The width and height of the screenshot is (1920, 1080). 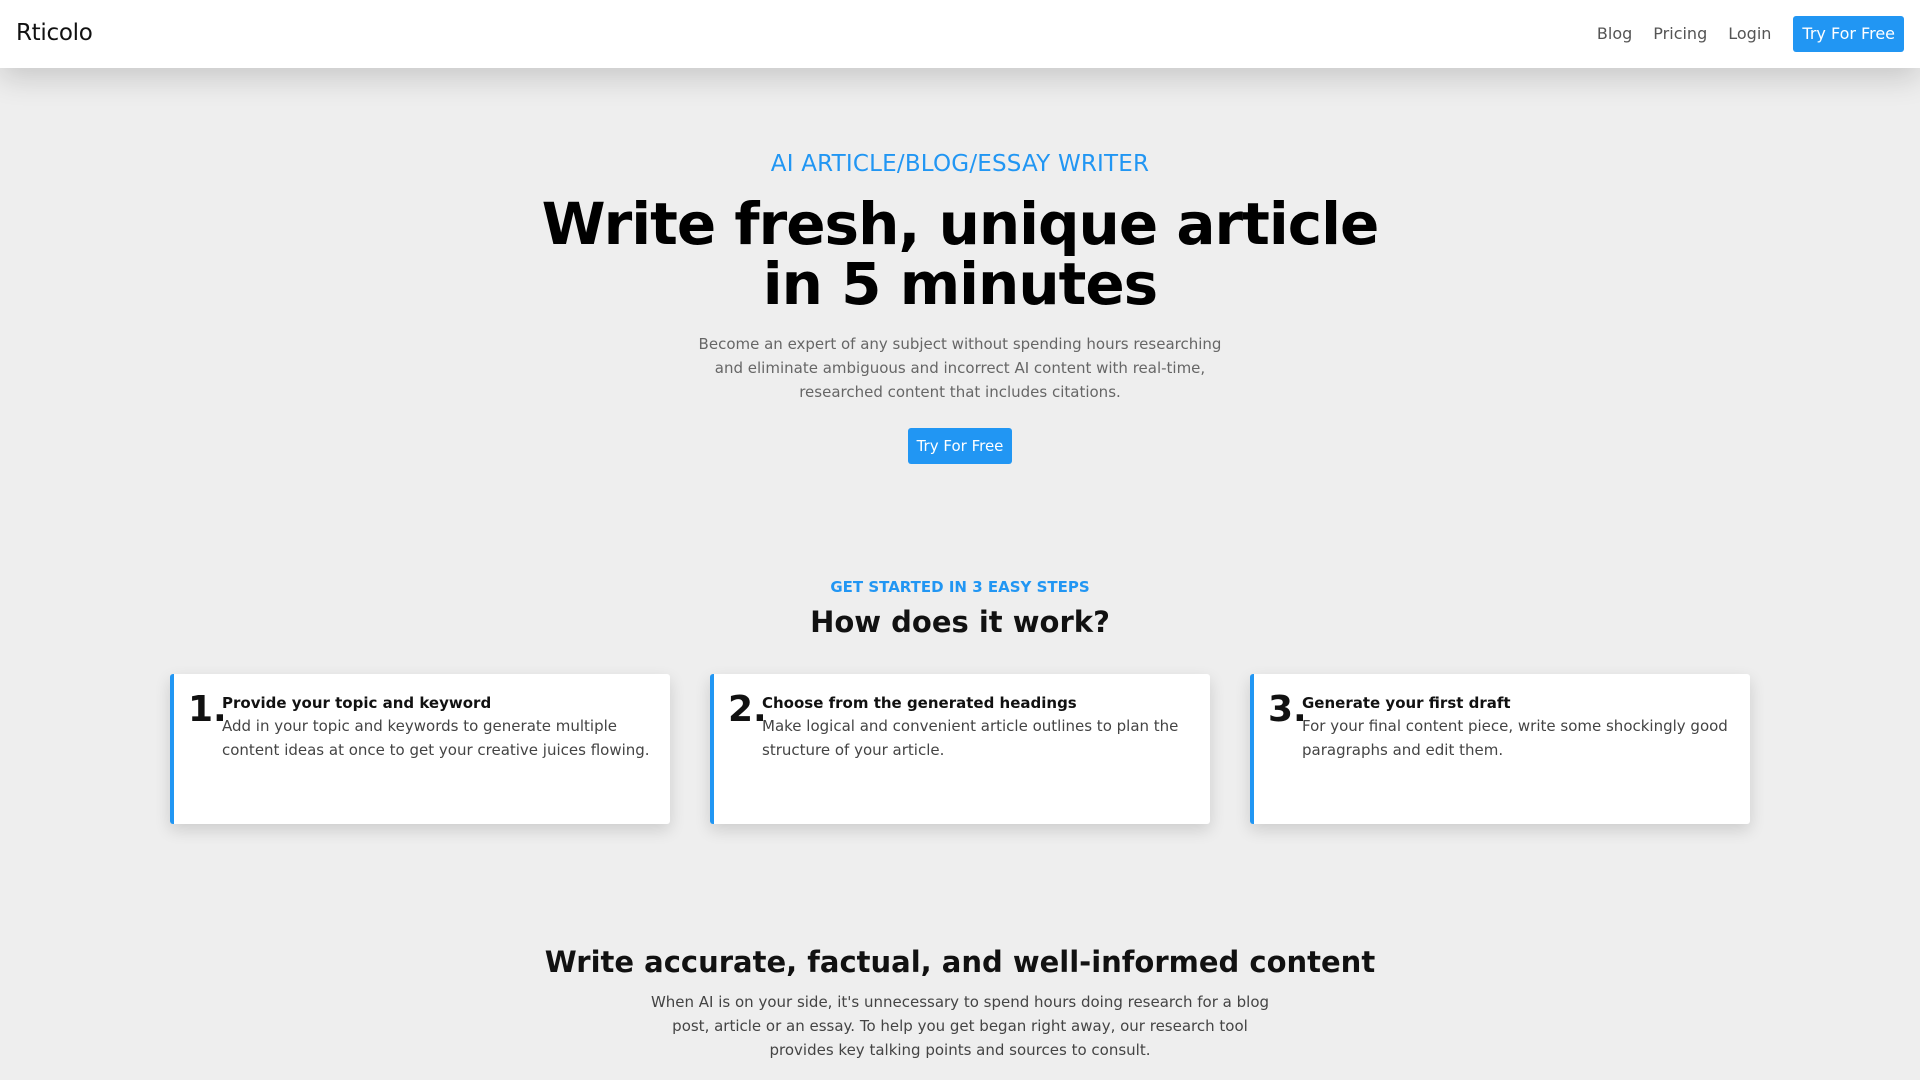 What do you see at coordinates (1848, 34) in the screenshot?
I see `nav-try-for-free-button: Try For Free` at bounding box center [1848, 34].